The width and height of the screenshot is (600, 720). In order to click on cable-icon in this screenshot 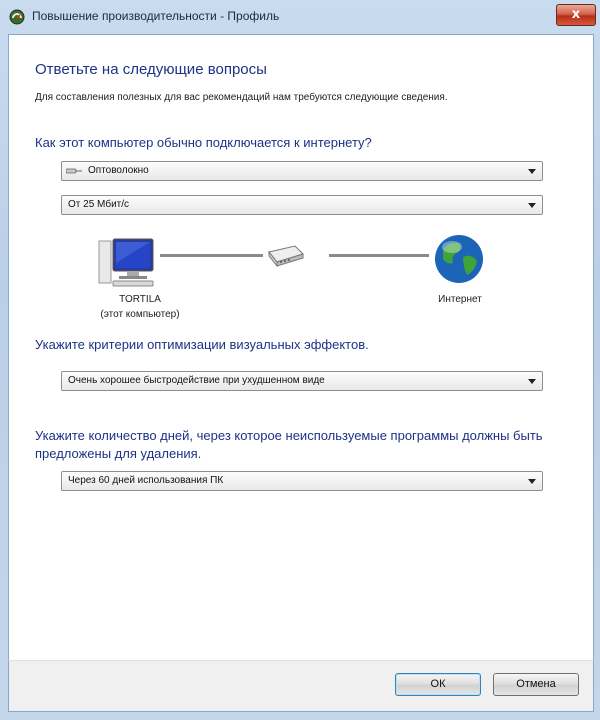, I will do `click(74, 171)`.